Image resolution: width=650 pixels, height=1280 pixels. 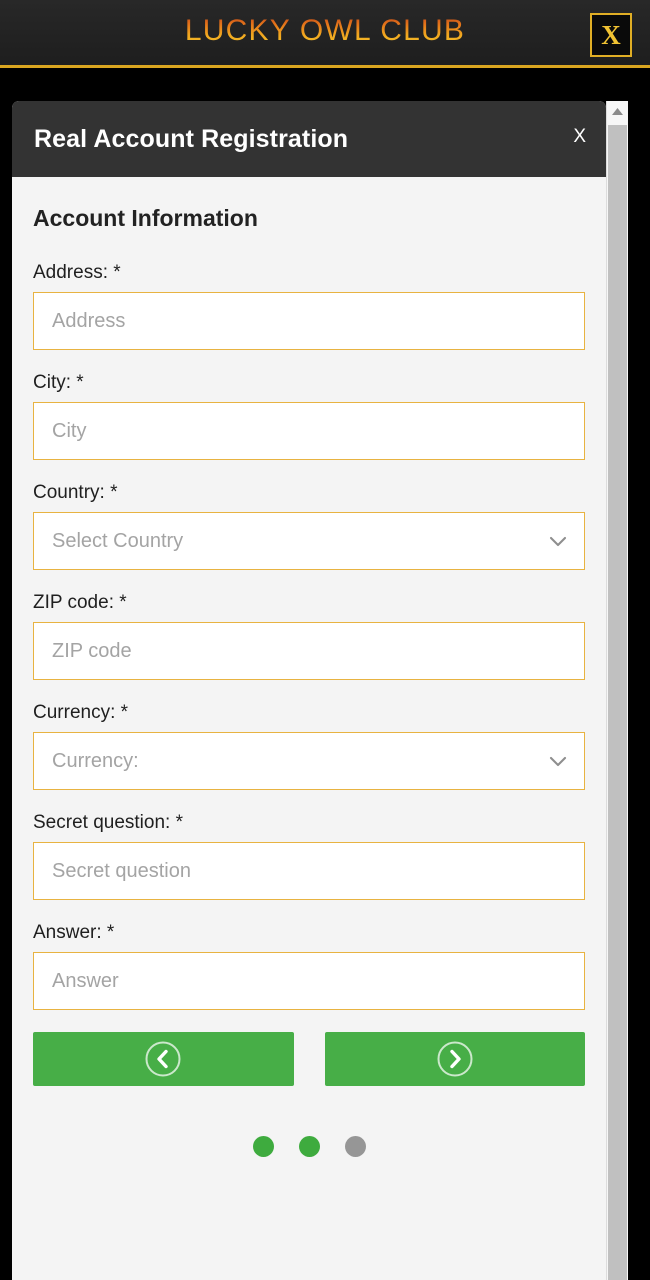 I want to click on zip-code-placeholder: ZIP code, so click(x=92, y=650).